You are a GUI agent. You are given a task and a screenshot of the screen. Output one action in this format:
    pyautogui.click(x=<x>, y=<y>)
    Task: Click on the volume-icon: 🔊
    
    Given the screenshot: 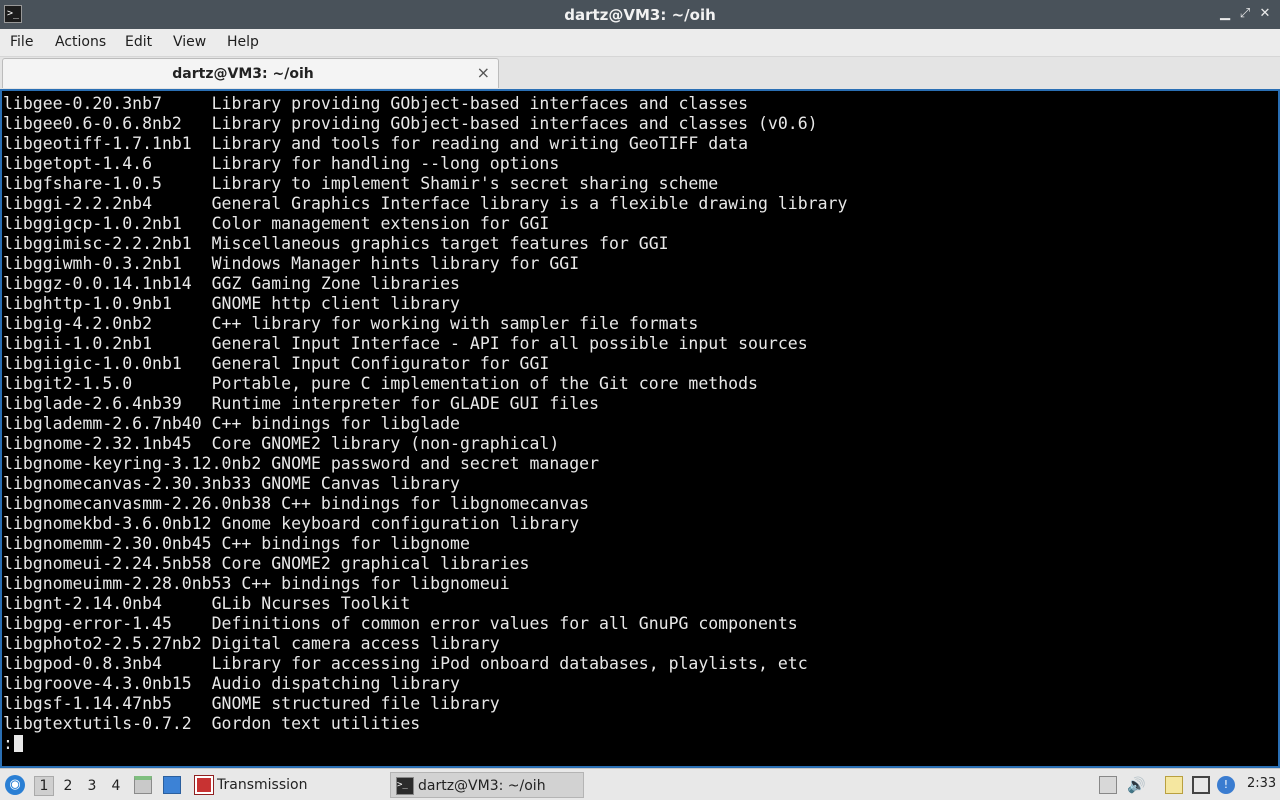 What is the action you would take?
    pyautogui.click(x=1136, y=785)
    